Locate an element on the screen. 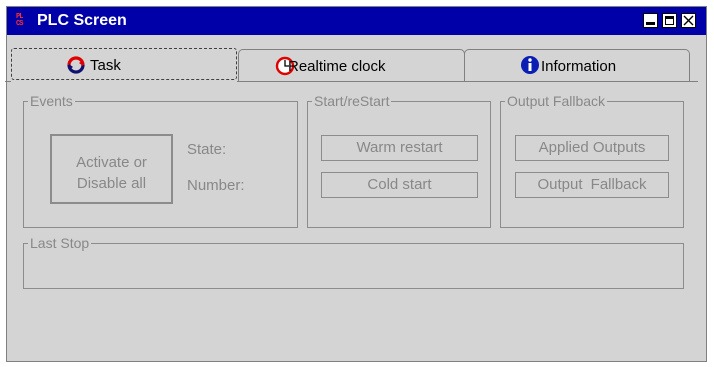 The height and width of the screenshot is (367, 714). tab-label: Information is located at coordinates (579, 66).